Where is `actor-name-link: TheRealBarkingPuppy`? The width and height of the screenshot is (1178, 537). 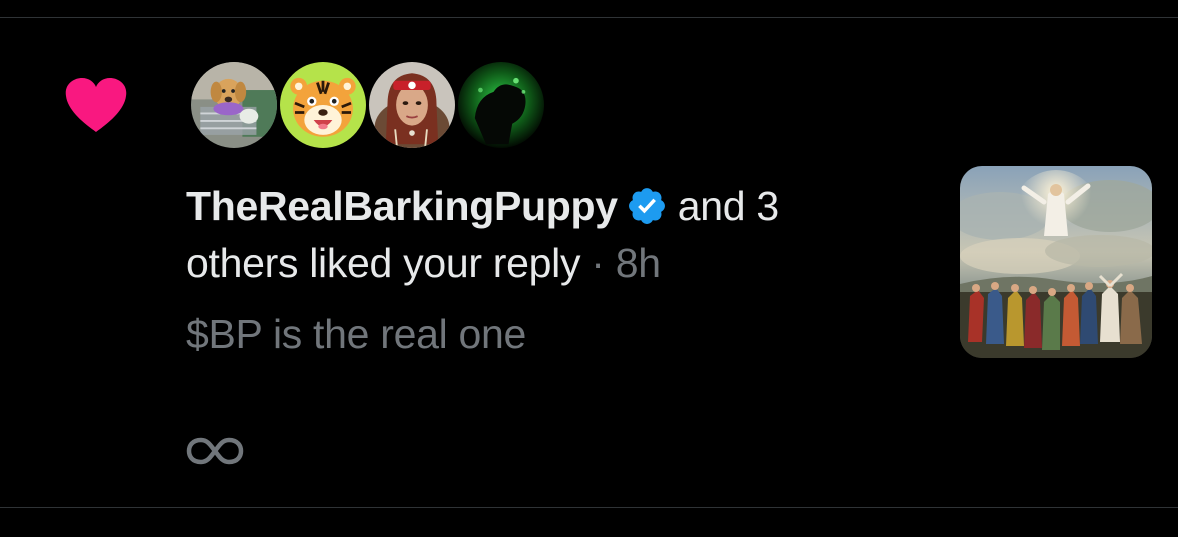
actor-name-link: TheRealBarkingPuppy is located at coordinates (402, 206).